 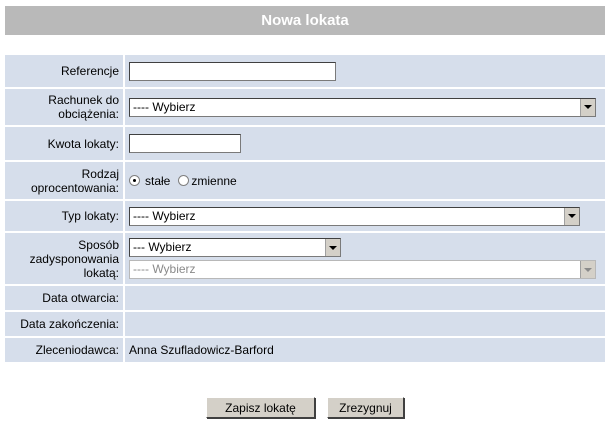 What do you see at coordinates (364, 298) in the screenshot?
I see `open-date-value` at bounding box center [364, 298].